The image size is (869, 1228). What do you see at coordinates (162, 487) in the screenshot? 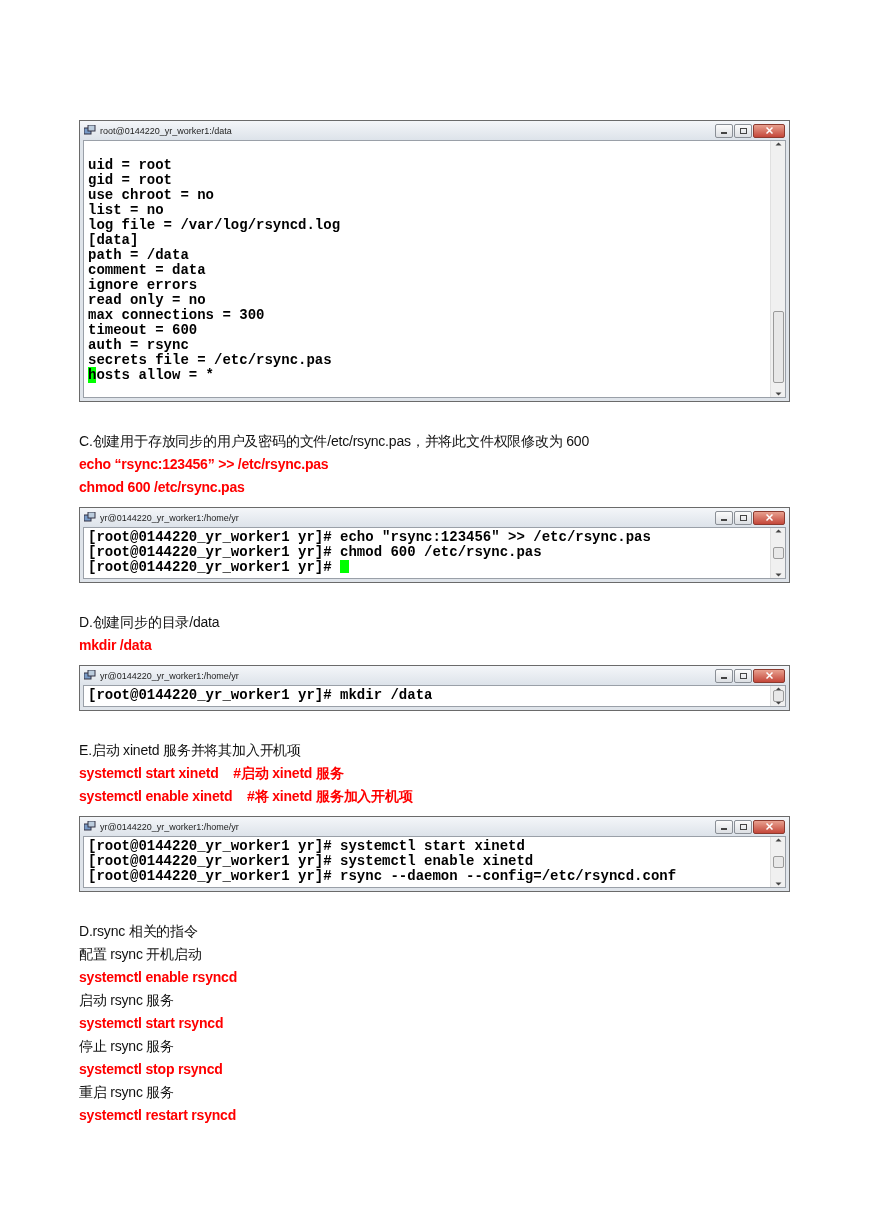
I see `command-text: chmod 600 /etc/rsync.pas` at bounding box center [162, 487].